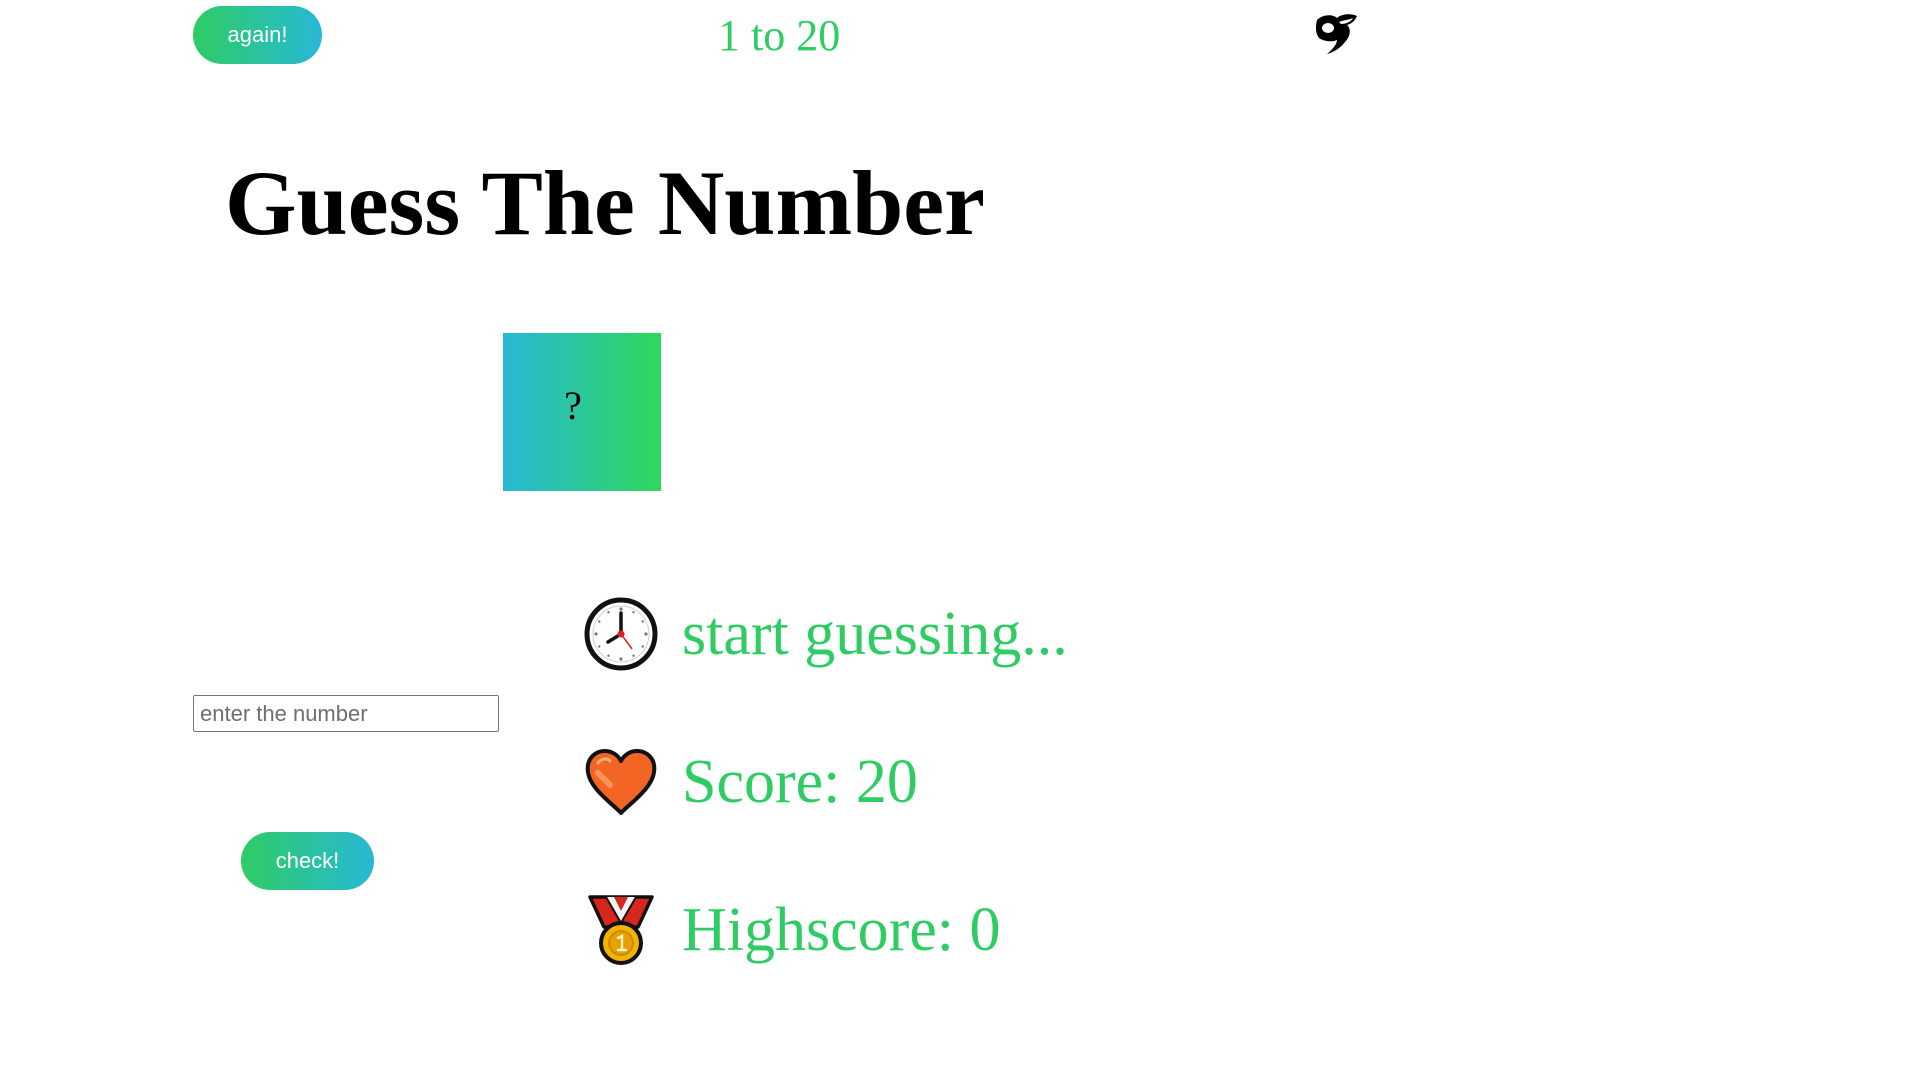 The image size is (1920, 1080). Describe the element at coordinates (605, 203) in the screenshot. I see `page-title: Guess The Number` at that location.